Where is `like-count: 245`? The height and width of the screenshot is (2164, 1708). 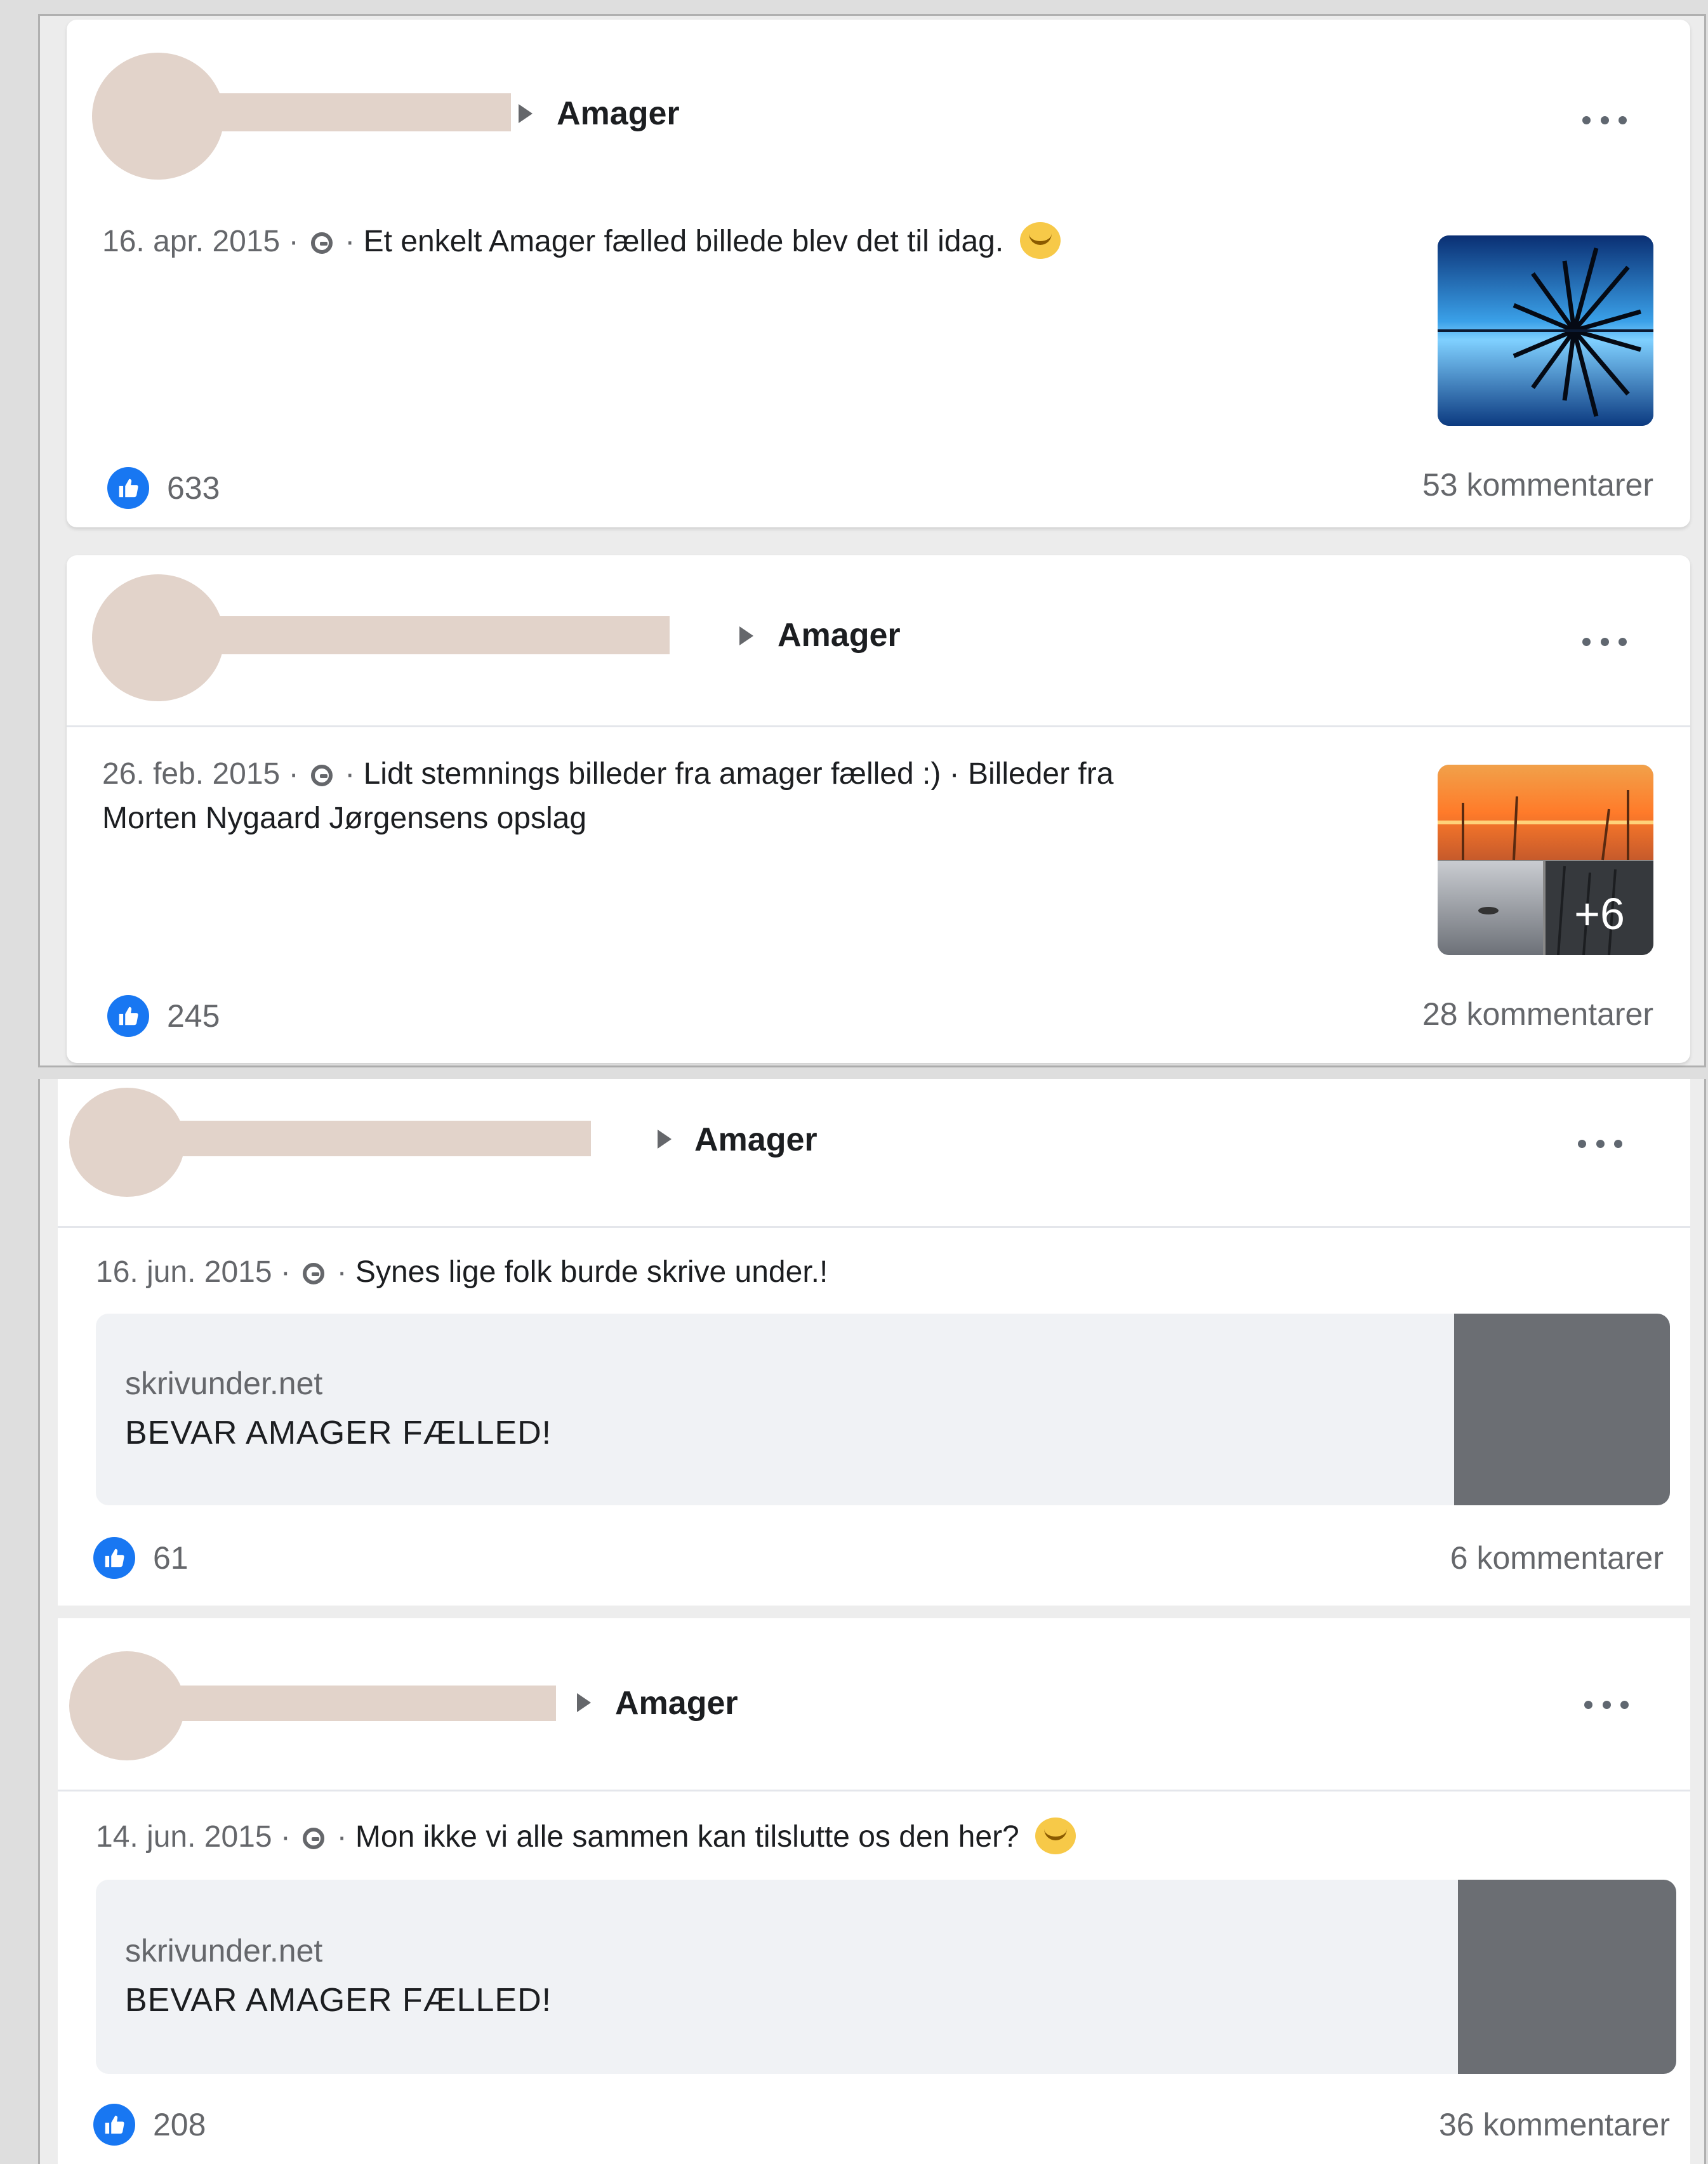
like-count: 245 is located at coordinates (193, 1016).